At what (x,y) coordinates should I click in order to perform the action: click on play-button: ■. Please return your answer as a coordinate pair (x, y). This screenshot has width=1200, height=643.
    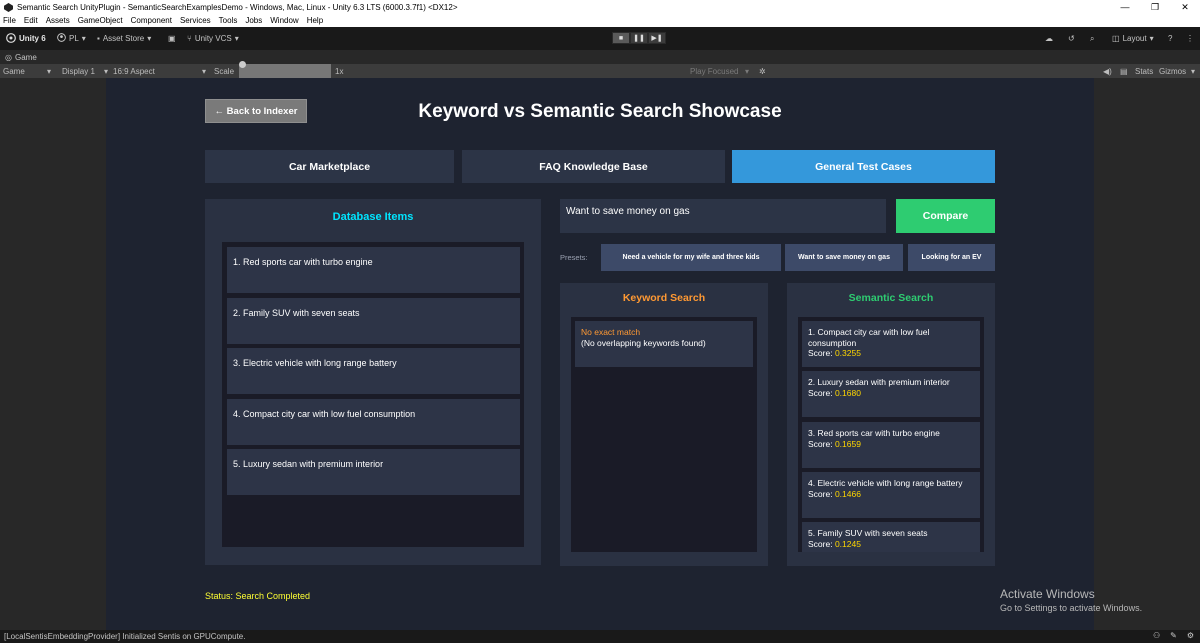
    Looking at the image, I should click on (621, 38).